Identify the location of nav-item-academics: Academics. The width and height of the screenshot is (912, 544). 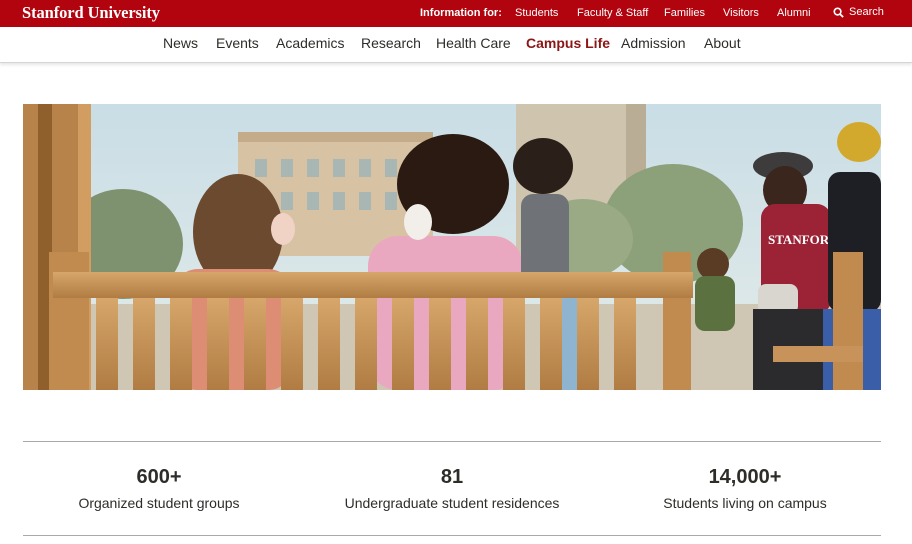
(310, 43).